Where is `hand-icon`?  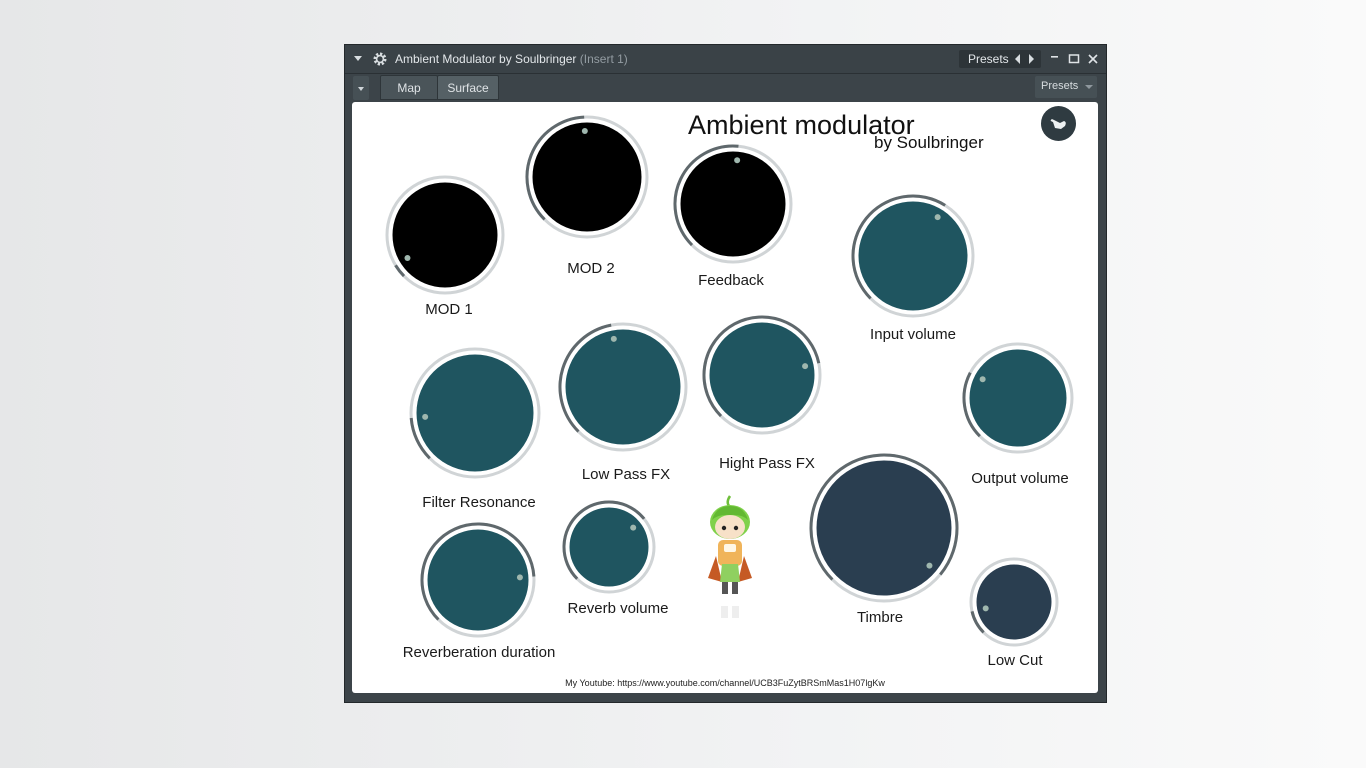 hand-icon is located at coordinates (1058, 123).